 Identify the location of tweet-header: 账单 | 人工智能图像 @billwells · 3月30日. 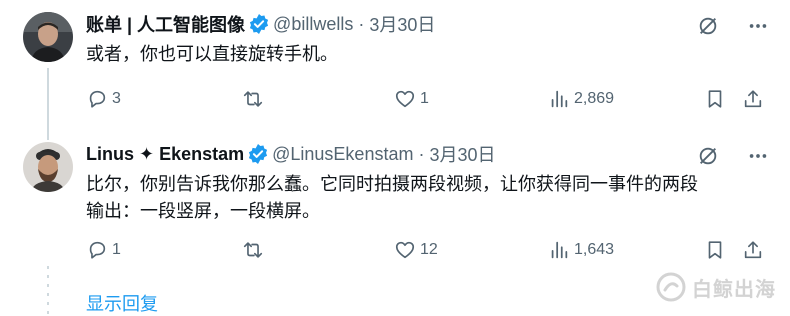
(260, 24).